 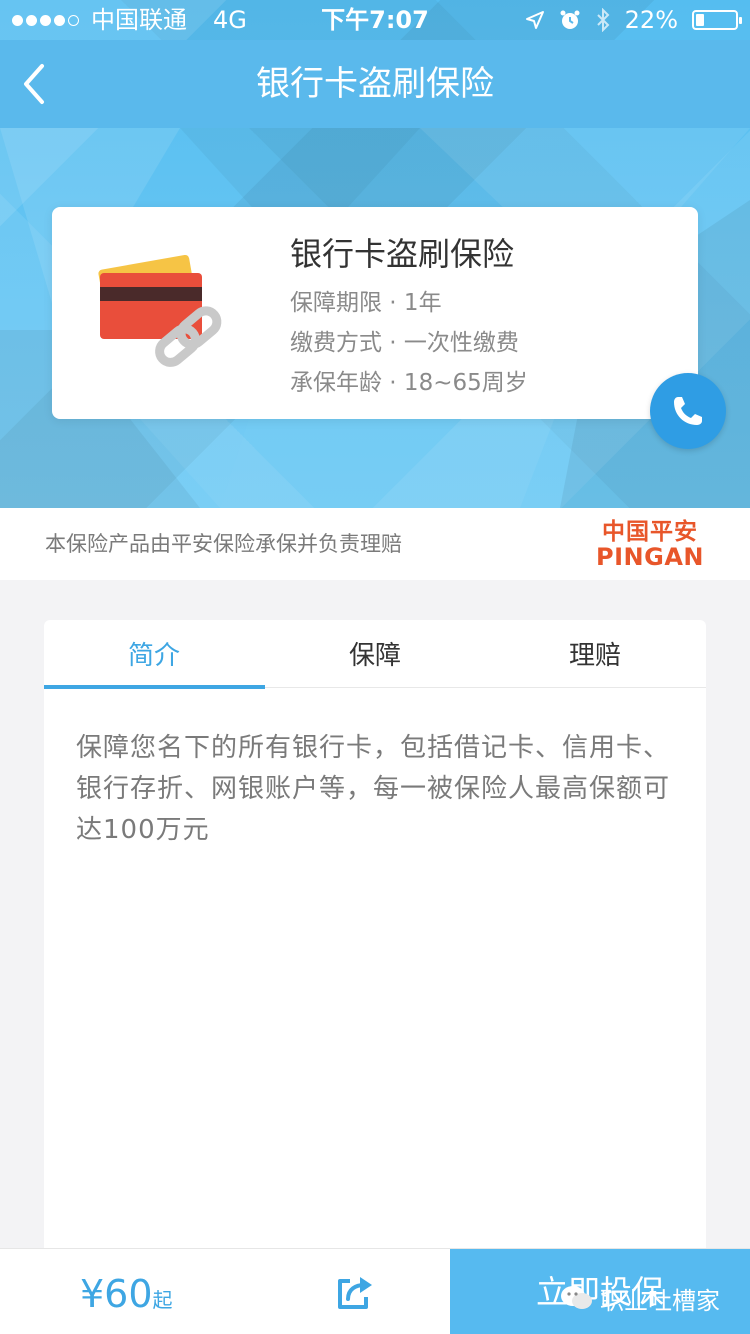 What do you see at coordinates (116, 1294) in the screenshot?
I see `price-amount: ¥60` at bounding box center [116, 1294].